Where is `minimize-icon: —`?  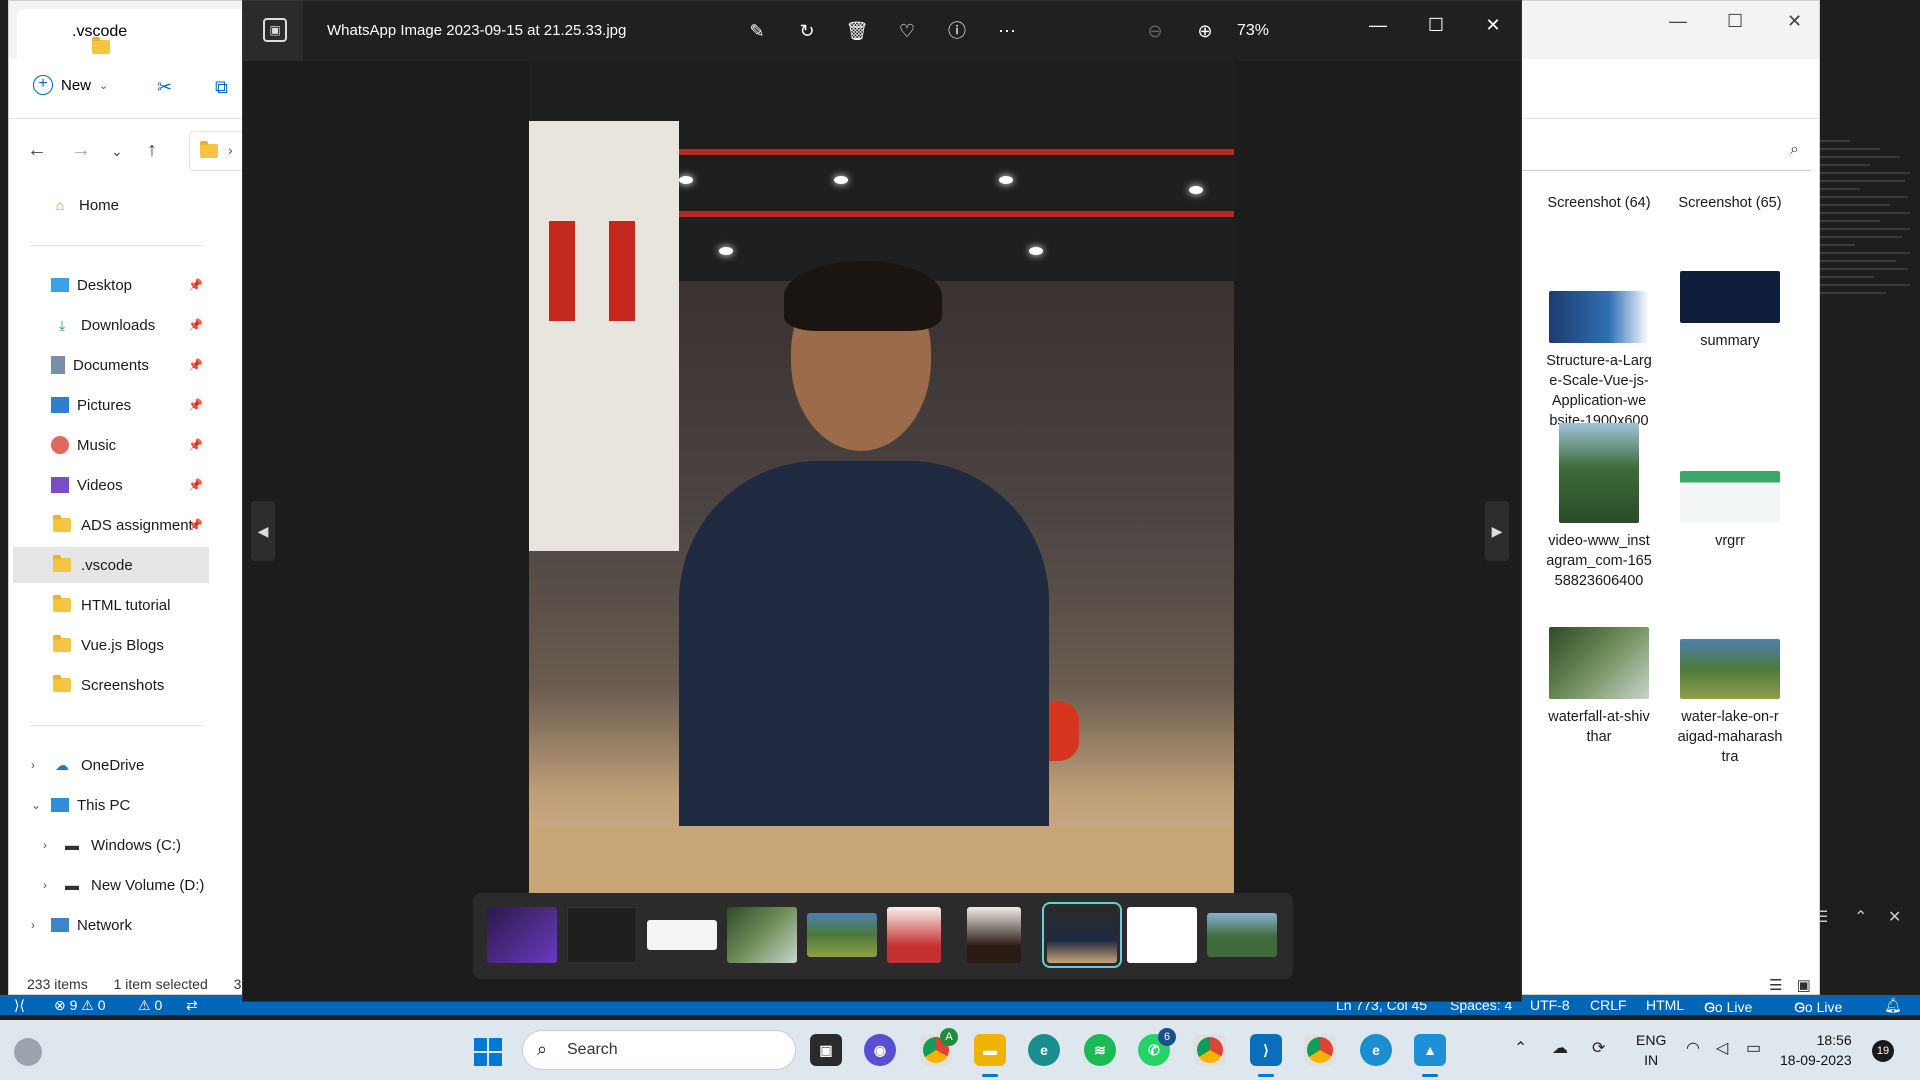
minimize-icon: — is located at coordinates (1378, 25).